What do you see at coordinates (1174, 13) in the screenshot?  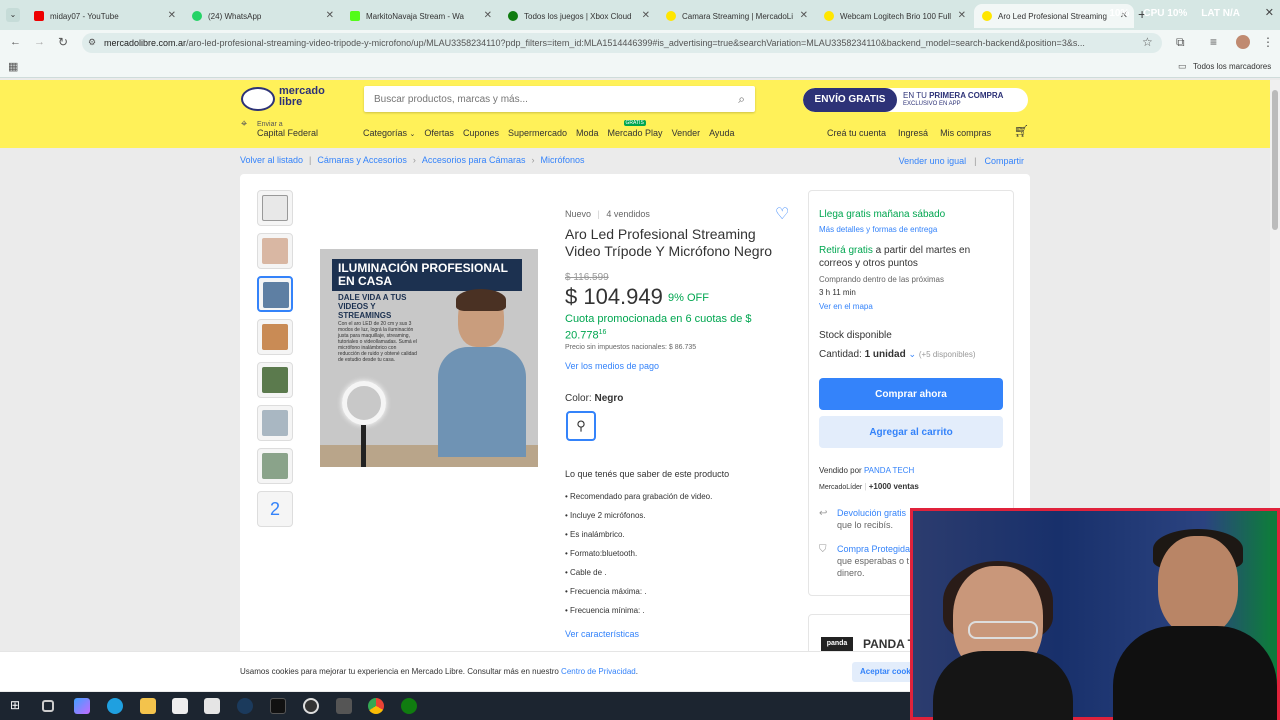 I see `system-overlay: 10% CPU 10% LAT N/A` at bounding box center [1174, 13].